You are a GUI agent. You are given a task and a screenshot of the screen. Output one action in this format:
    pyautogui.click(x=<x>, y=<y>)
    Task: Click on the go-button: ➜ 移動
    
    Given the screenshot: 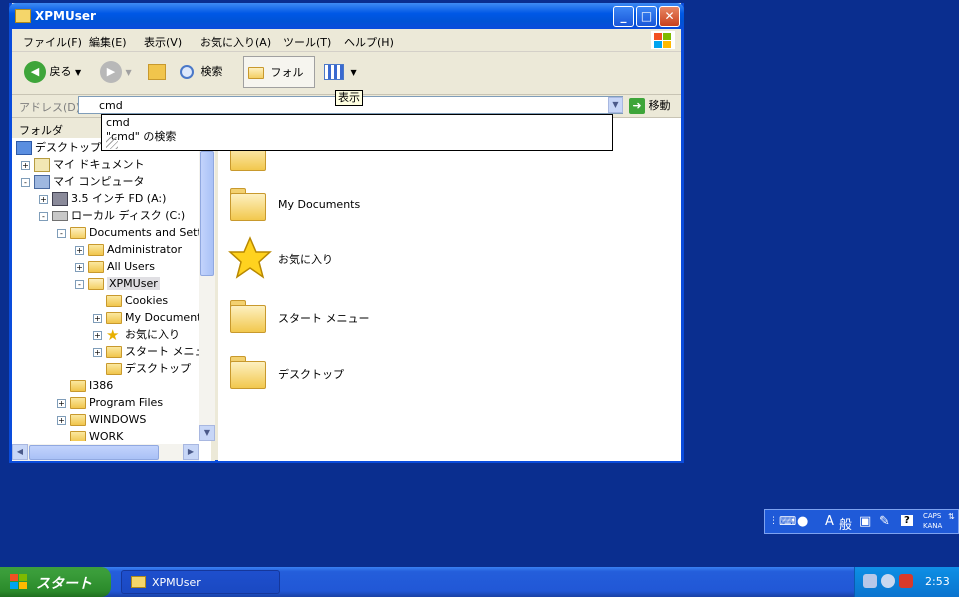 What is the action you would take?
    pyautogui.click(x=650, y=105)
    